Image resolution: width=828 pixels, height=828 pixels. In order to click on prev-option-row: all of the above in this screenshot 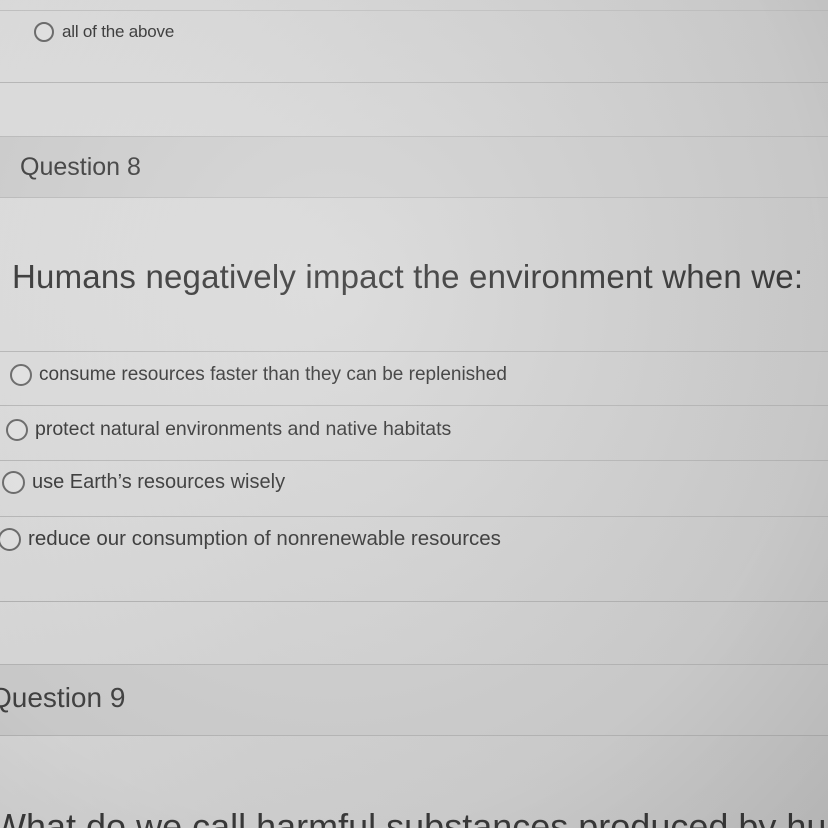, I will do `click(104, 32)`.